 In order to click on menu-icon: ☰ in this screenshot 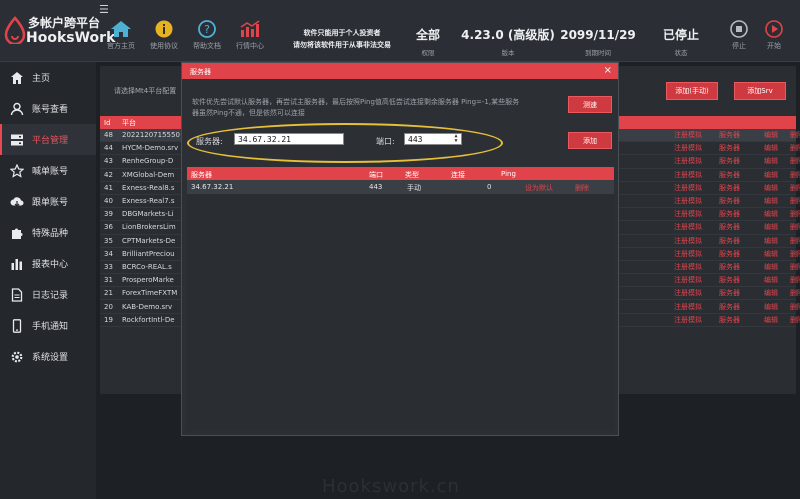, I will do `click(104, 9)`.